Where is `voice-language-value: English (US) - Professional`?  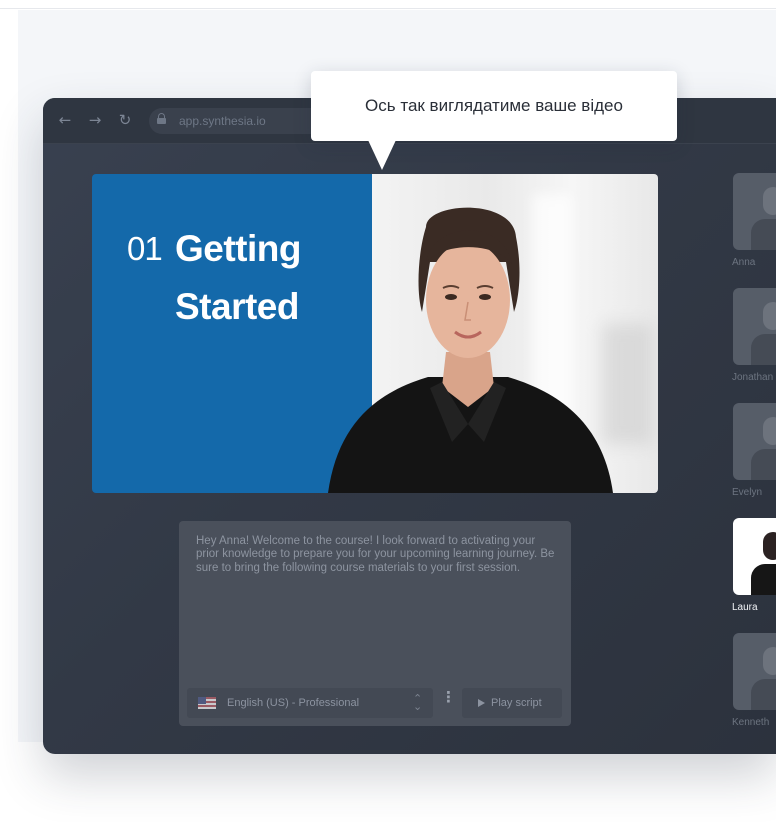
voice-language-value: English (US) - Professional is located at coordinates (293, 703).